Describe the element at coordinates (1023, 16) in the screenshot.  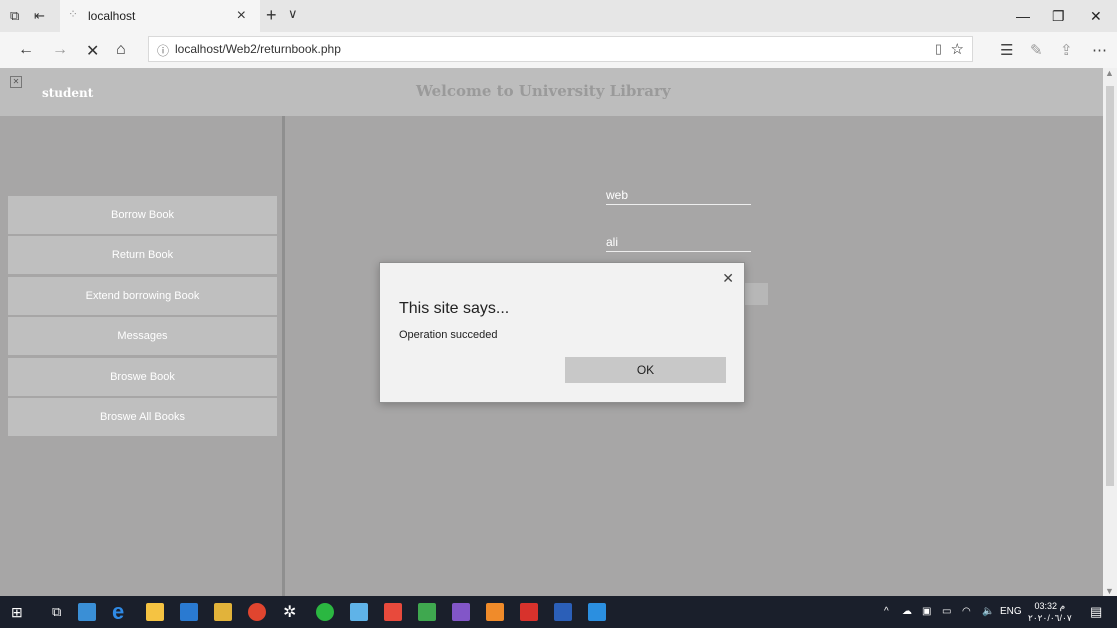
I see `minimize-icon: —` at that location.